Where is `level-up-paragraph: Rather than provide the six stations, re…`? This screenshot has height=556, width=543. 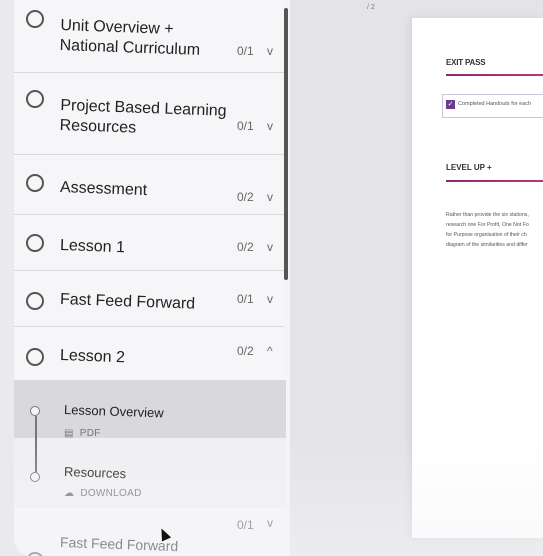 level-up-paragraph: Rather than provide the six stations, re… is located at coordinates (487, 230).